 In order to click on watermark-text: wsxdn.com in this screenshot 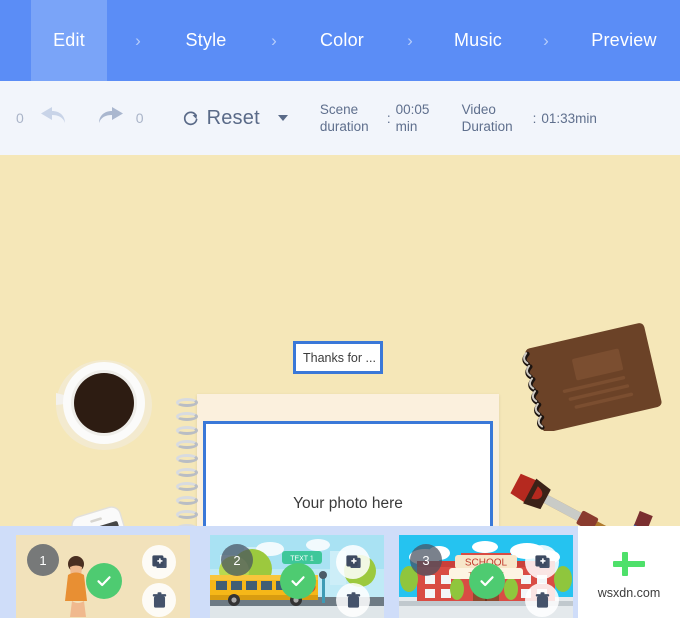, I will do `click(629, 593)`.